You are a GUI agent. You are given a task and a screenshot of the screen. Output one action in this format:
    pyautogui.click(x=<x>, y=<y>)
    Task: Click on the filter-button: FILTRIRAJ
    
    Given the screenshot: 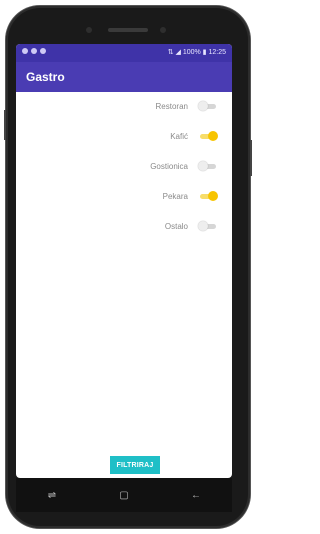 What is the action you would take?
    pyautogui.click(x=135, y=465)
    